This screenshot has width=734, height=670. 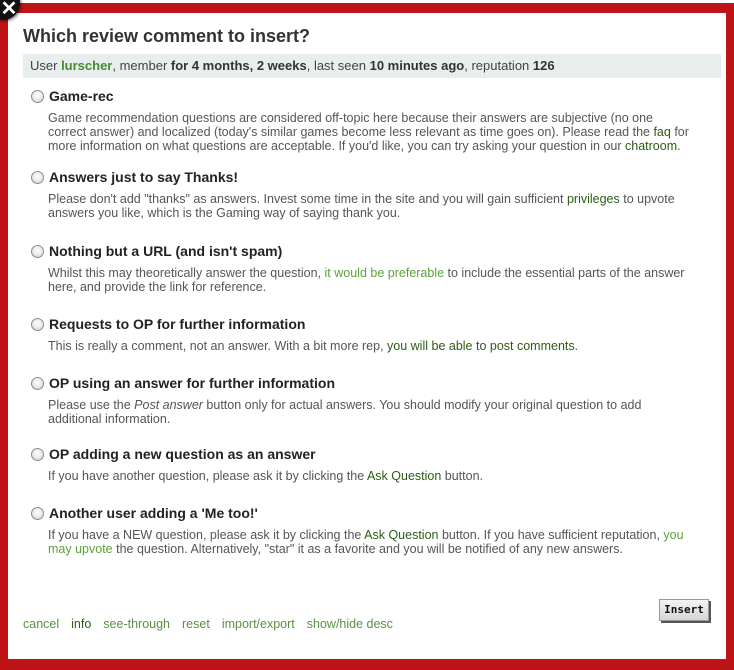 What do you see at coordinates (350, 624) in the screenshot?
I see `footer-link-show-hide-desc: show/hide desc` at bounding box center [350, 624].